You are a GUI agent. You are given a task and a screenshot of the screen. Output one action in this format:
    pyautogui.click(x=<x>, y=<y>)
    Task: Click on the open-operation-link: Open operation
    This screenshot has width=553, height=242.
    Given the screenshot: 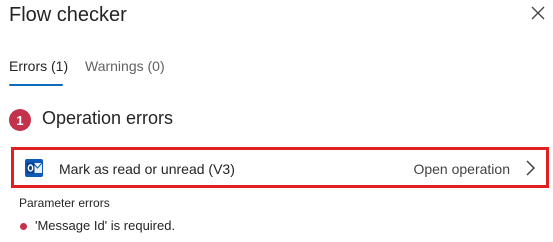 What is the action you would take?
    pyautogui.click(x=461, y=169)
    